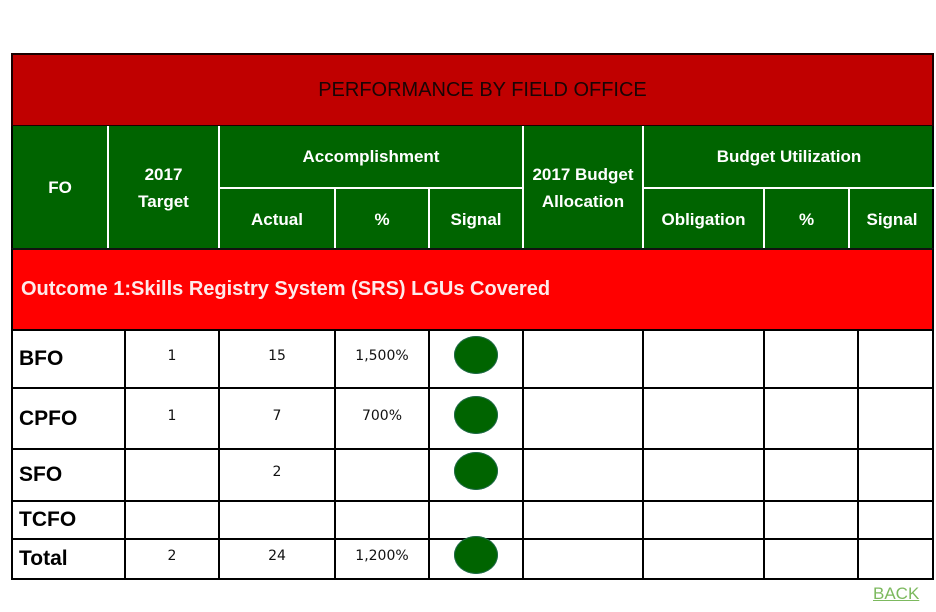  Describe the element at coordinates (67, 559) in the screenshot. I see `fo-cell: Total` at that location.